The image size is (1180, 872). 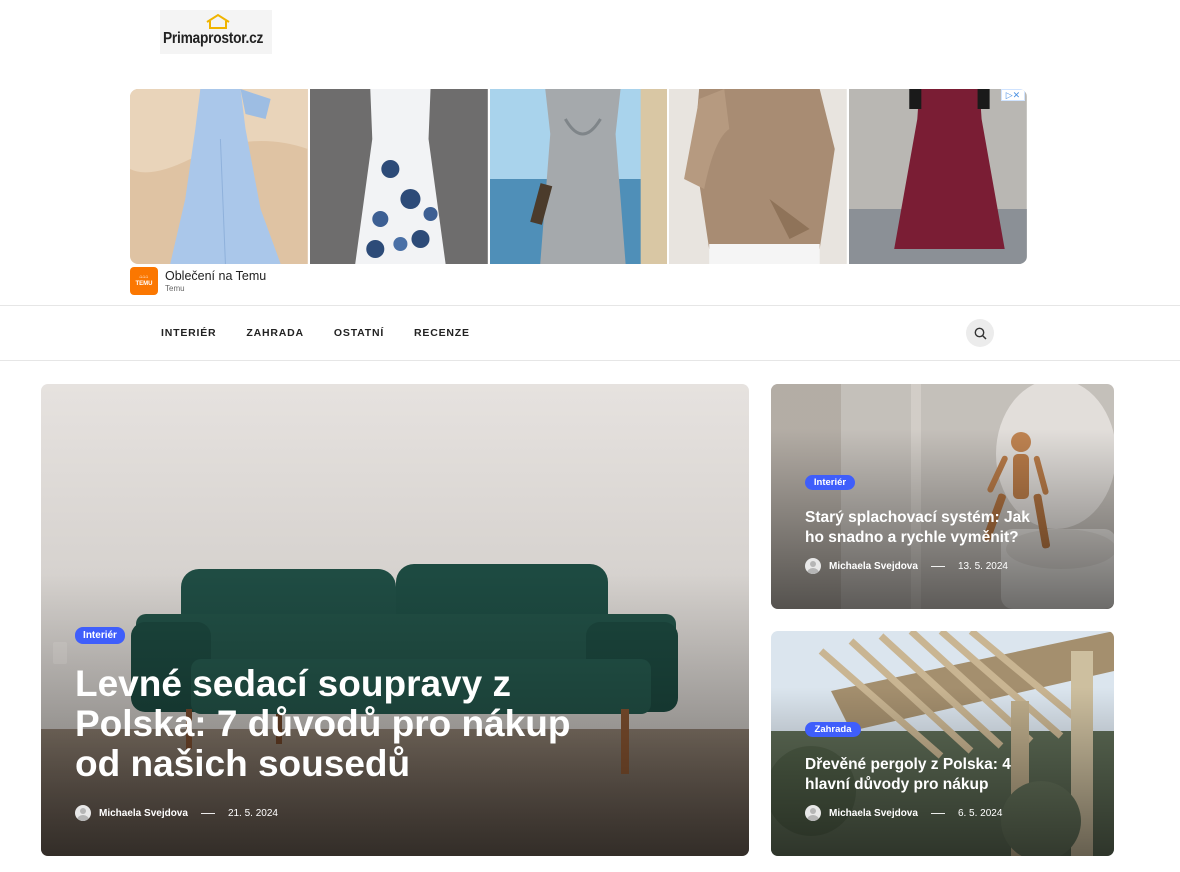 I want to click on post-date: 21. 5. 2024, so click(x=252, y=813).